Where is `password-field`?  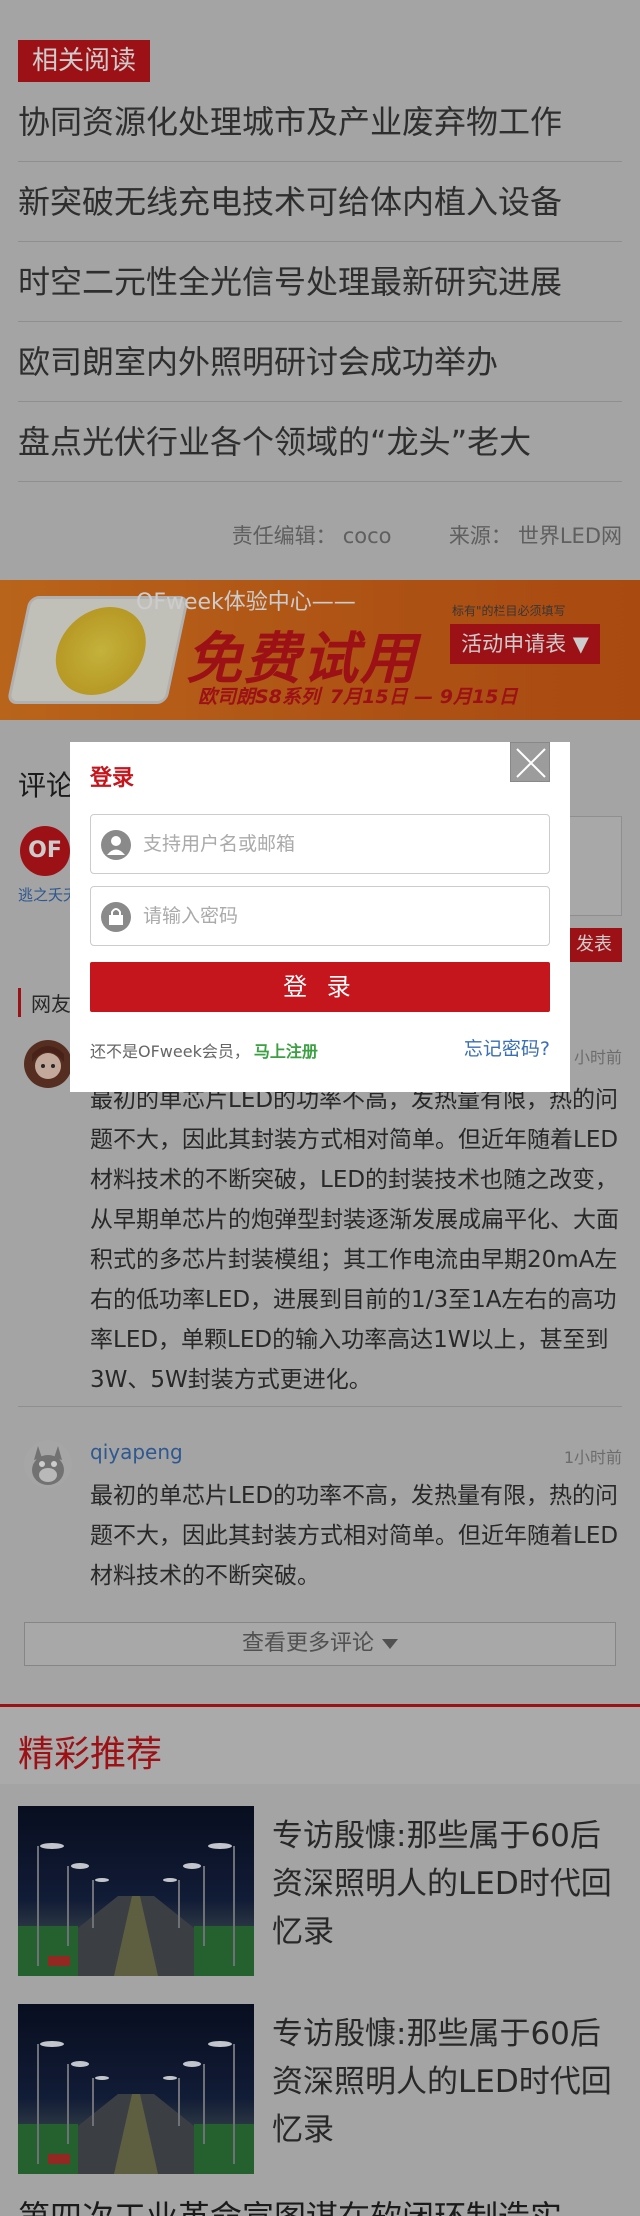 password-field is located at coordinates (320, 916).